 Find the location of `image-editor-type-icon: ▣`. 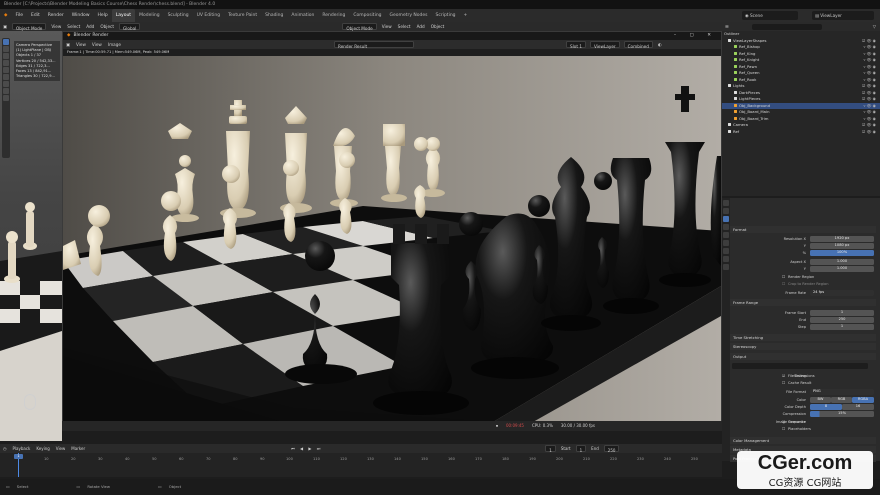

image-editor-type-icon: ▣ is located at coordinates (68, 44).